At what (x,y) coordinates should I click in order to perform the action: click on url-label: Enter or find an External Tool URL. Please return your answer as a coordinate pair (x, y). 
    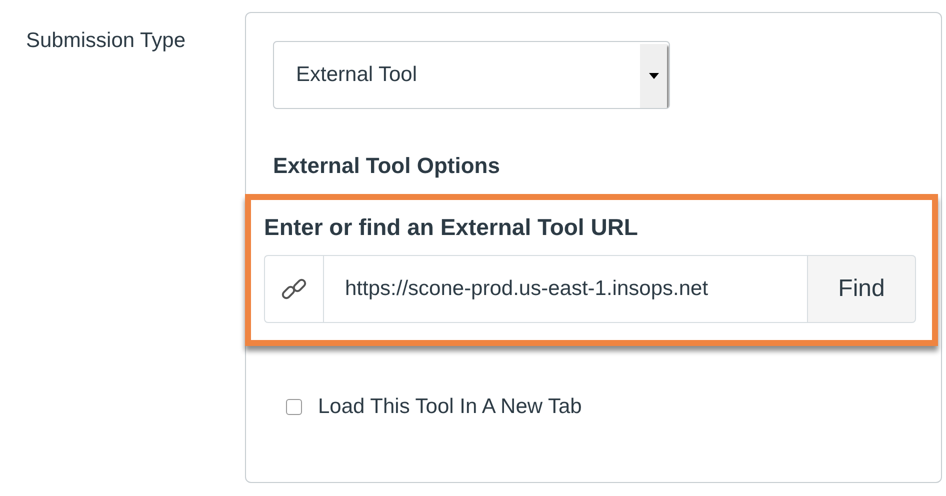
    Looking at the image, I should click on (451, 227).